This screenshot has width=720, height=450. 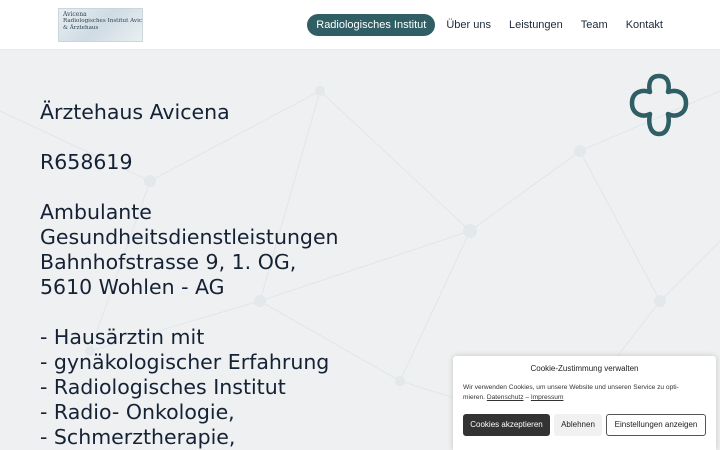 What do you see at coordinates (474, 397) in the screenshot?
I see `cookie-text-line: mieren.` at bounding box center [474, 397].